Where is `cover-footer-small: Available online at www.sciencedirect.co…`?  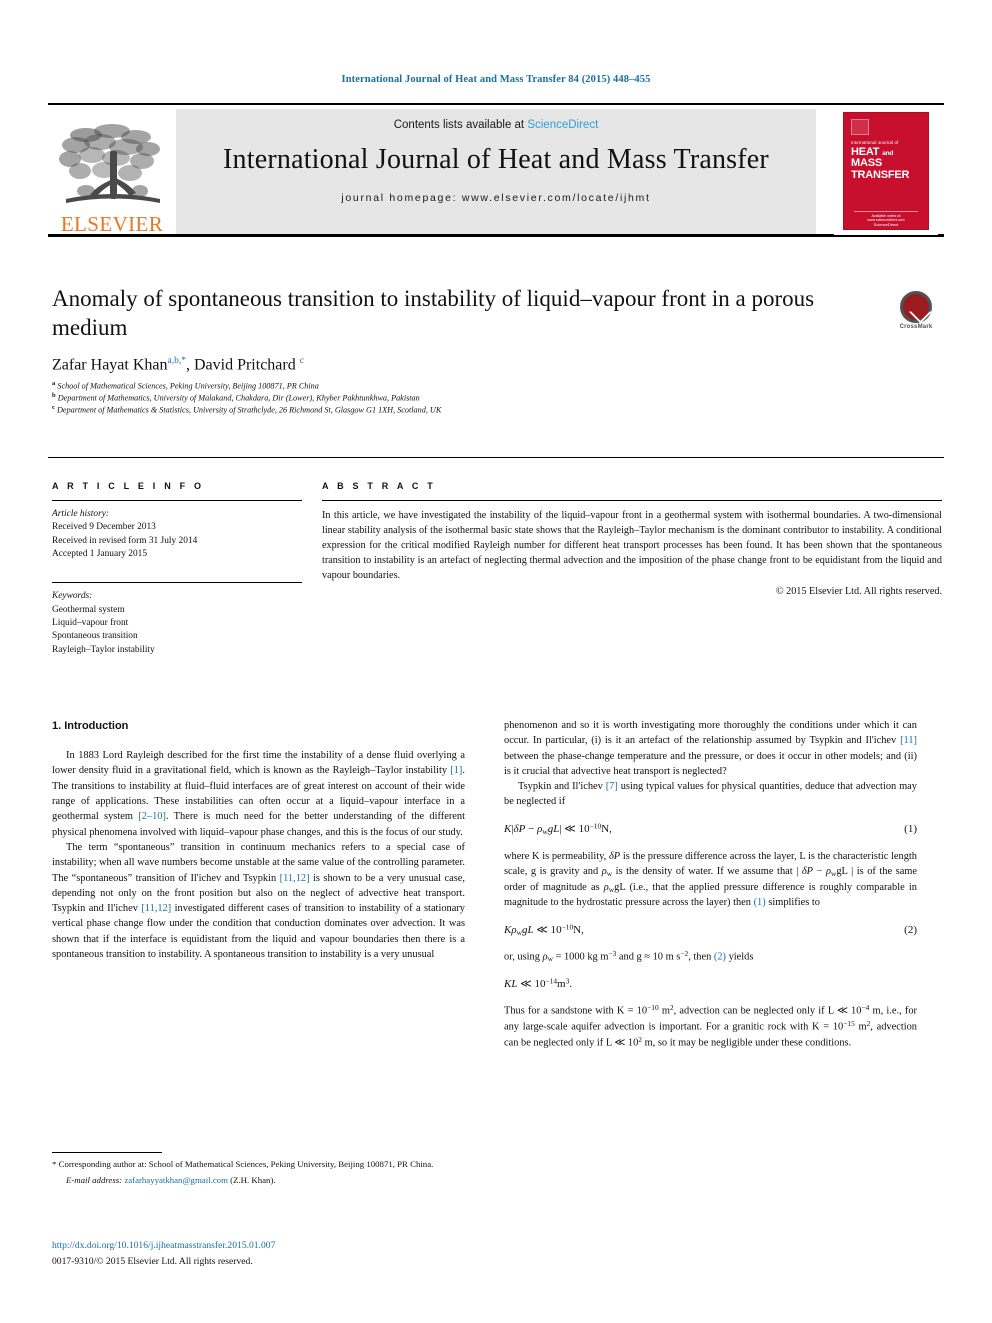 cover-footer-small: Available online at www.sciencedirect.co… is located at coordinates (886, 216).